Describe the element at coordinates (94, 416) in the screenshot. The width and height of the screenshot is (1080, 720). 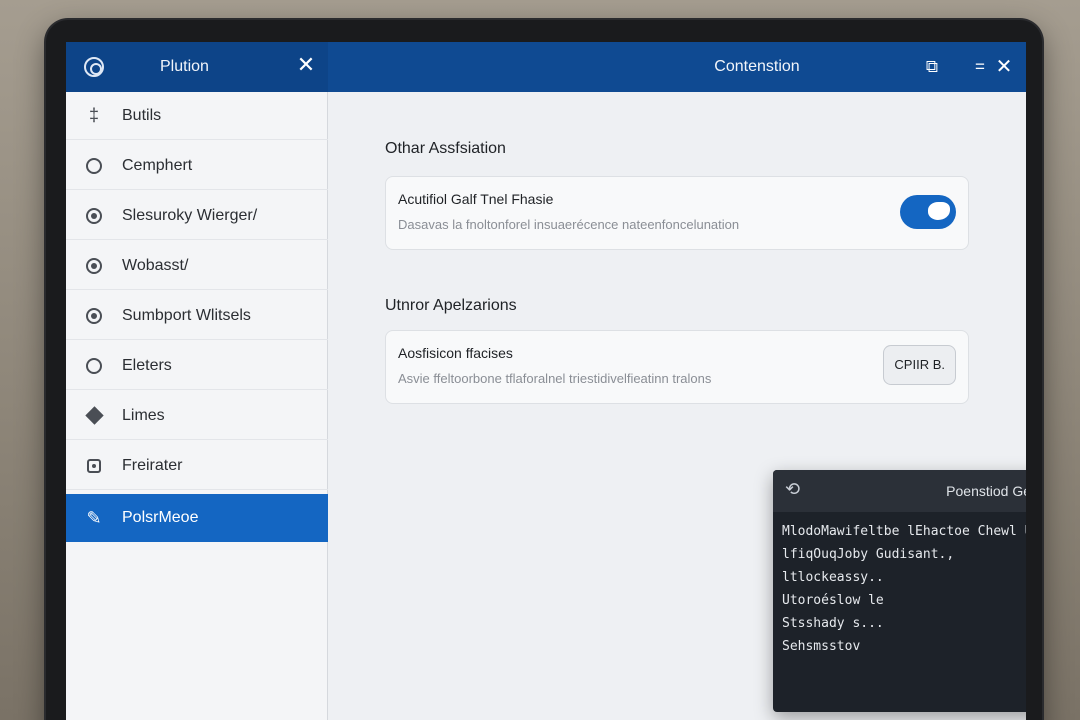
I see `diamond-icon` at that location.